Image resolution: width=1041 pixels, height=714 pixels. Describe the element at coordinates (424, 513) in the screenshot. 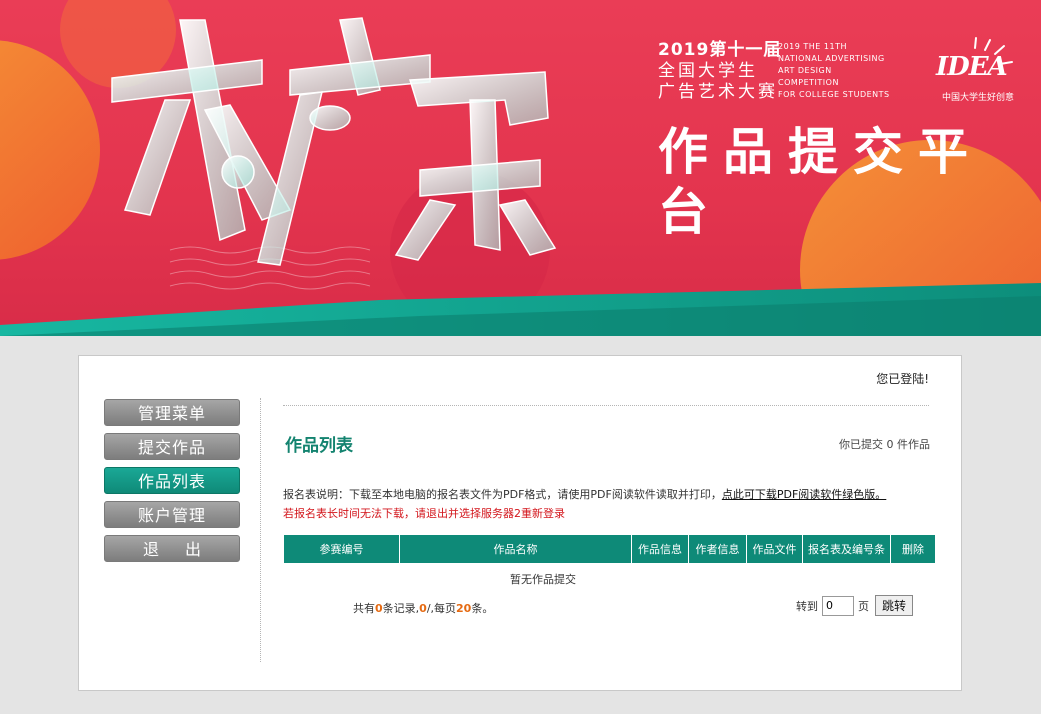

I see `server-warning: 若报名表长时间无法下载，请退出并选择服务器2重新登录` at that location.